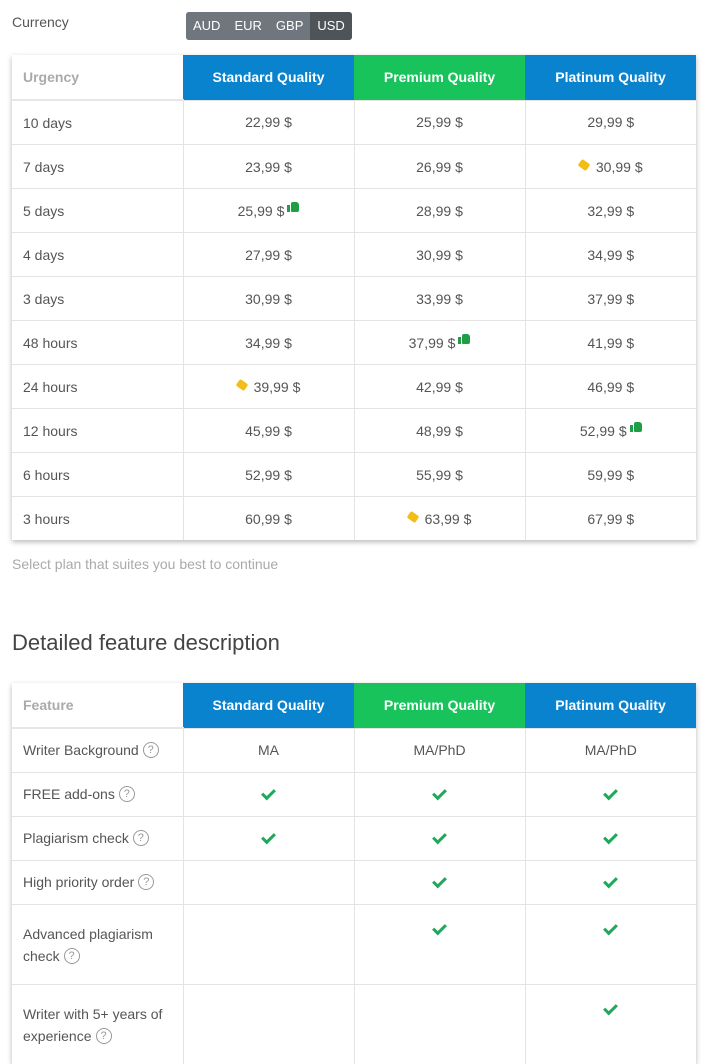 The image size is (709, 1064). I want to click on urgency-label: 12 hours, so click(97, 431).